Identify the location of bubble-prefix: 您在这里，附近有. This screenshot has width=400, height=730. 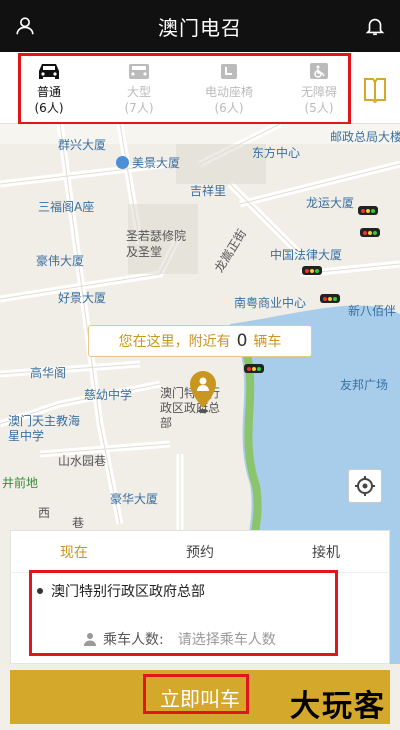
(174, 342).